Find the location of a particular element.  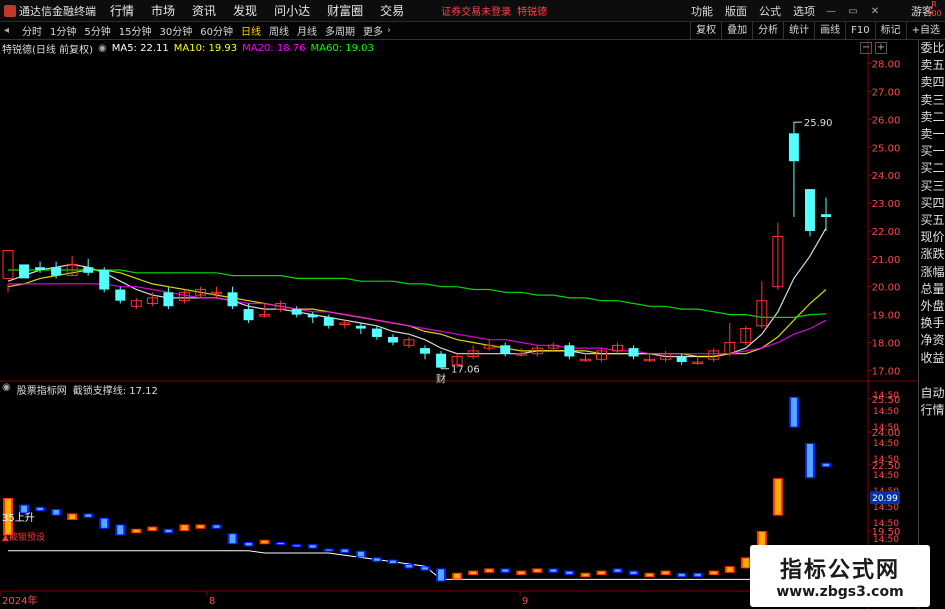

period-1min: 1分钟 is located at coordinates (63, 30).